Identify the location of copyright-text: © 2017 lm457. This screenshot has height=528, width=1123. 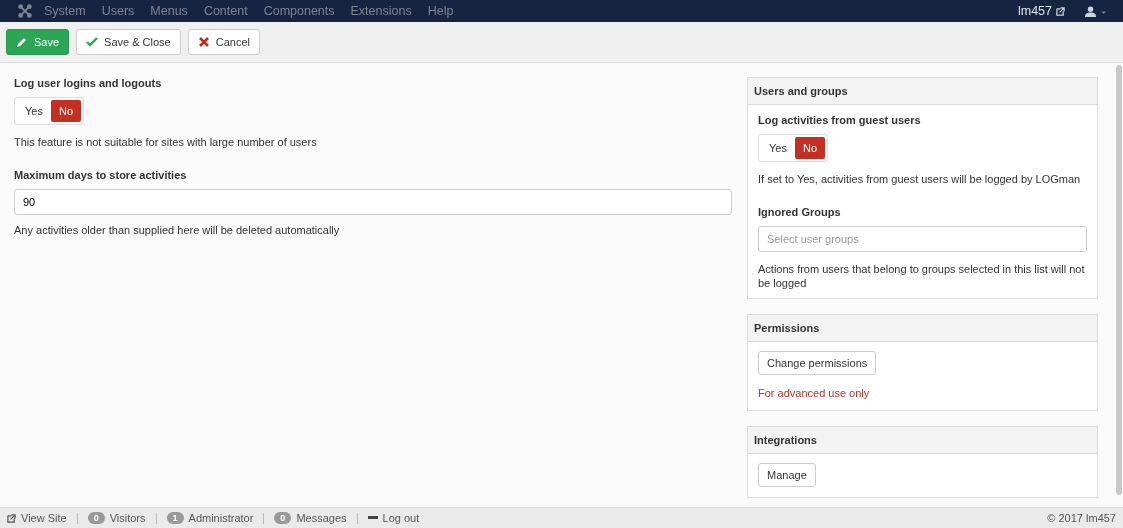
(1081, 518).